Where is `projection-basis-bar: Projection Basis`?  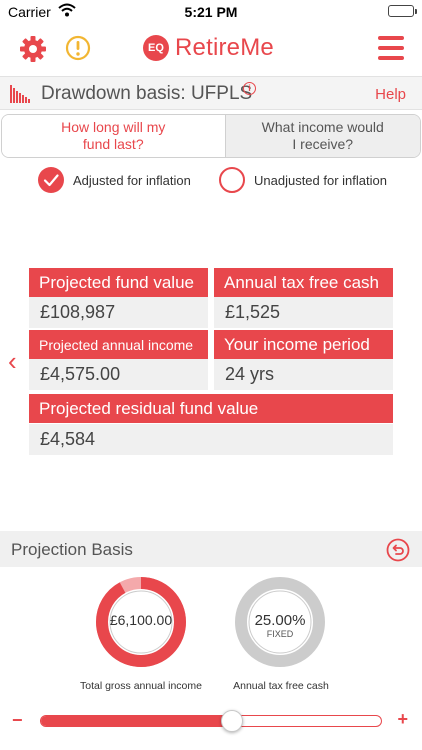
projection-basis-bar: Projection Basis is located at coordinates (211, 549).